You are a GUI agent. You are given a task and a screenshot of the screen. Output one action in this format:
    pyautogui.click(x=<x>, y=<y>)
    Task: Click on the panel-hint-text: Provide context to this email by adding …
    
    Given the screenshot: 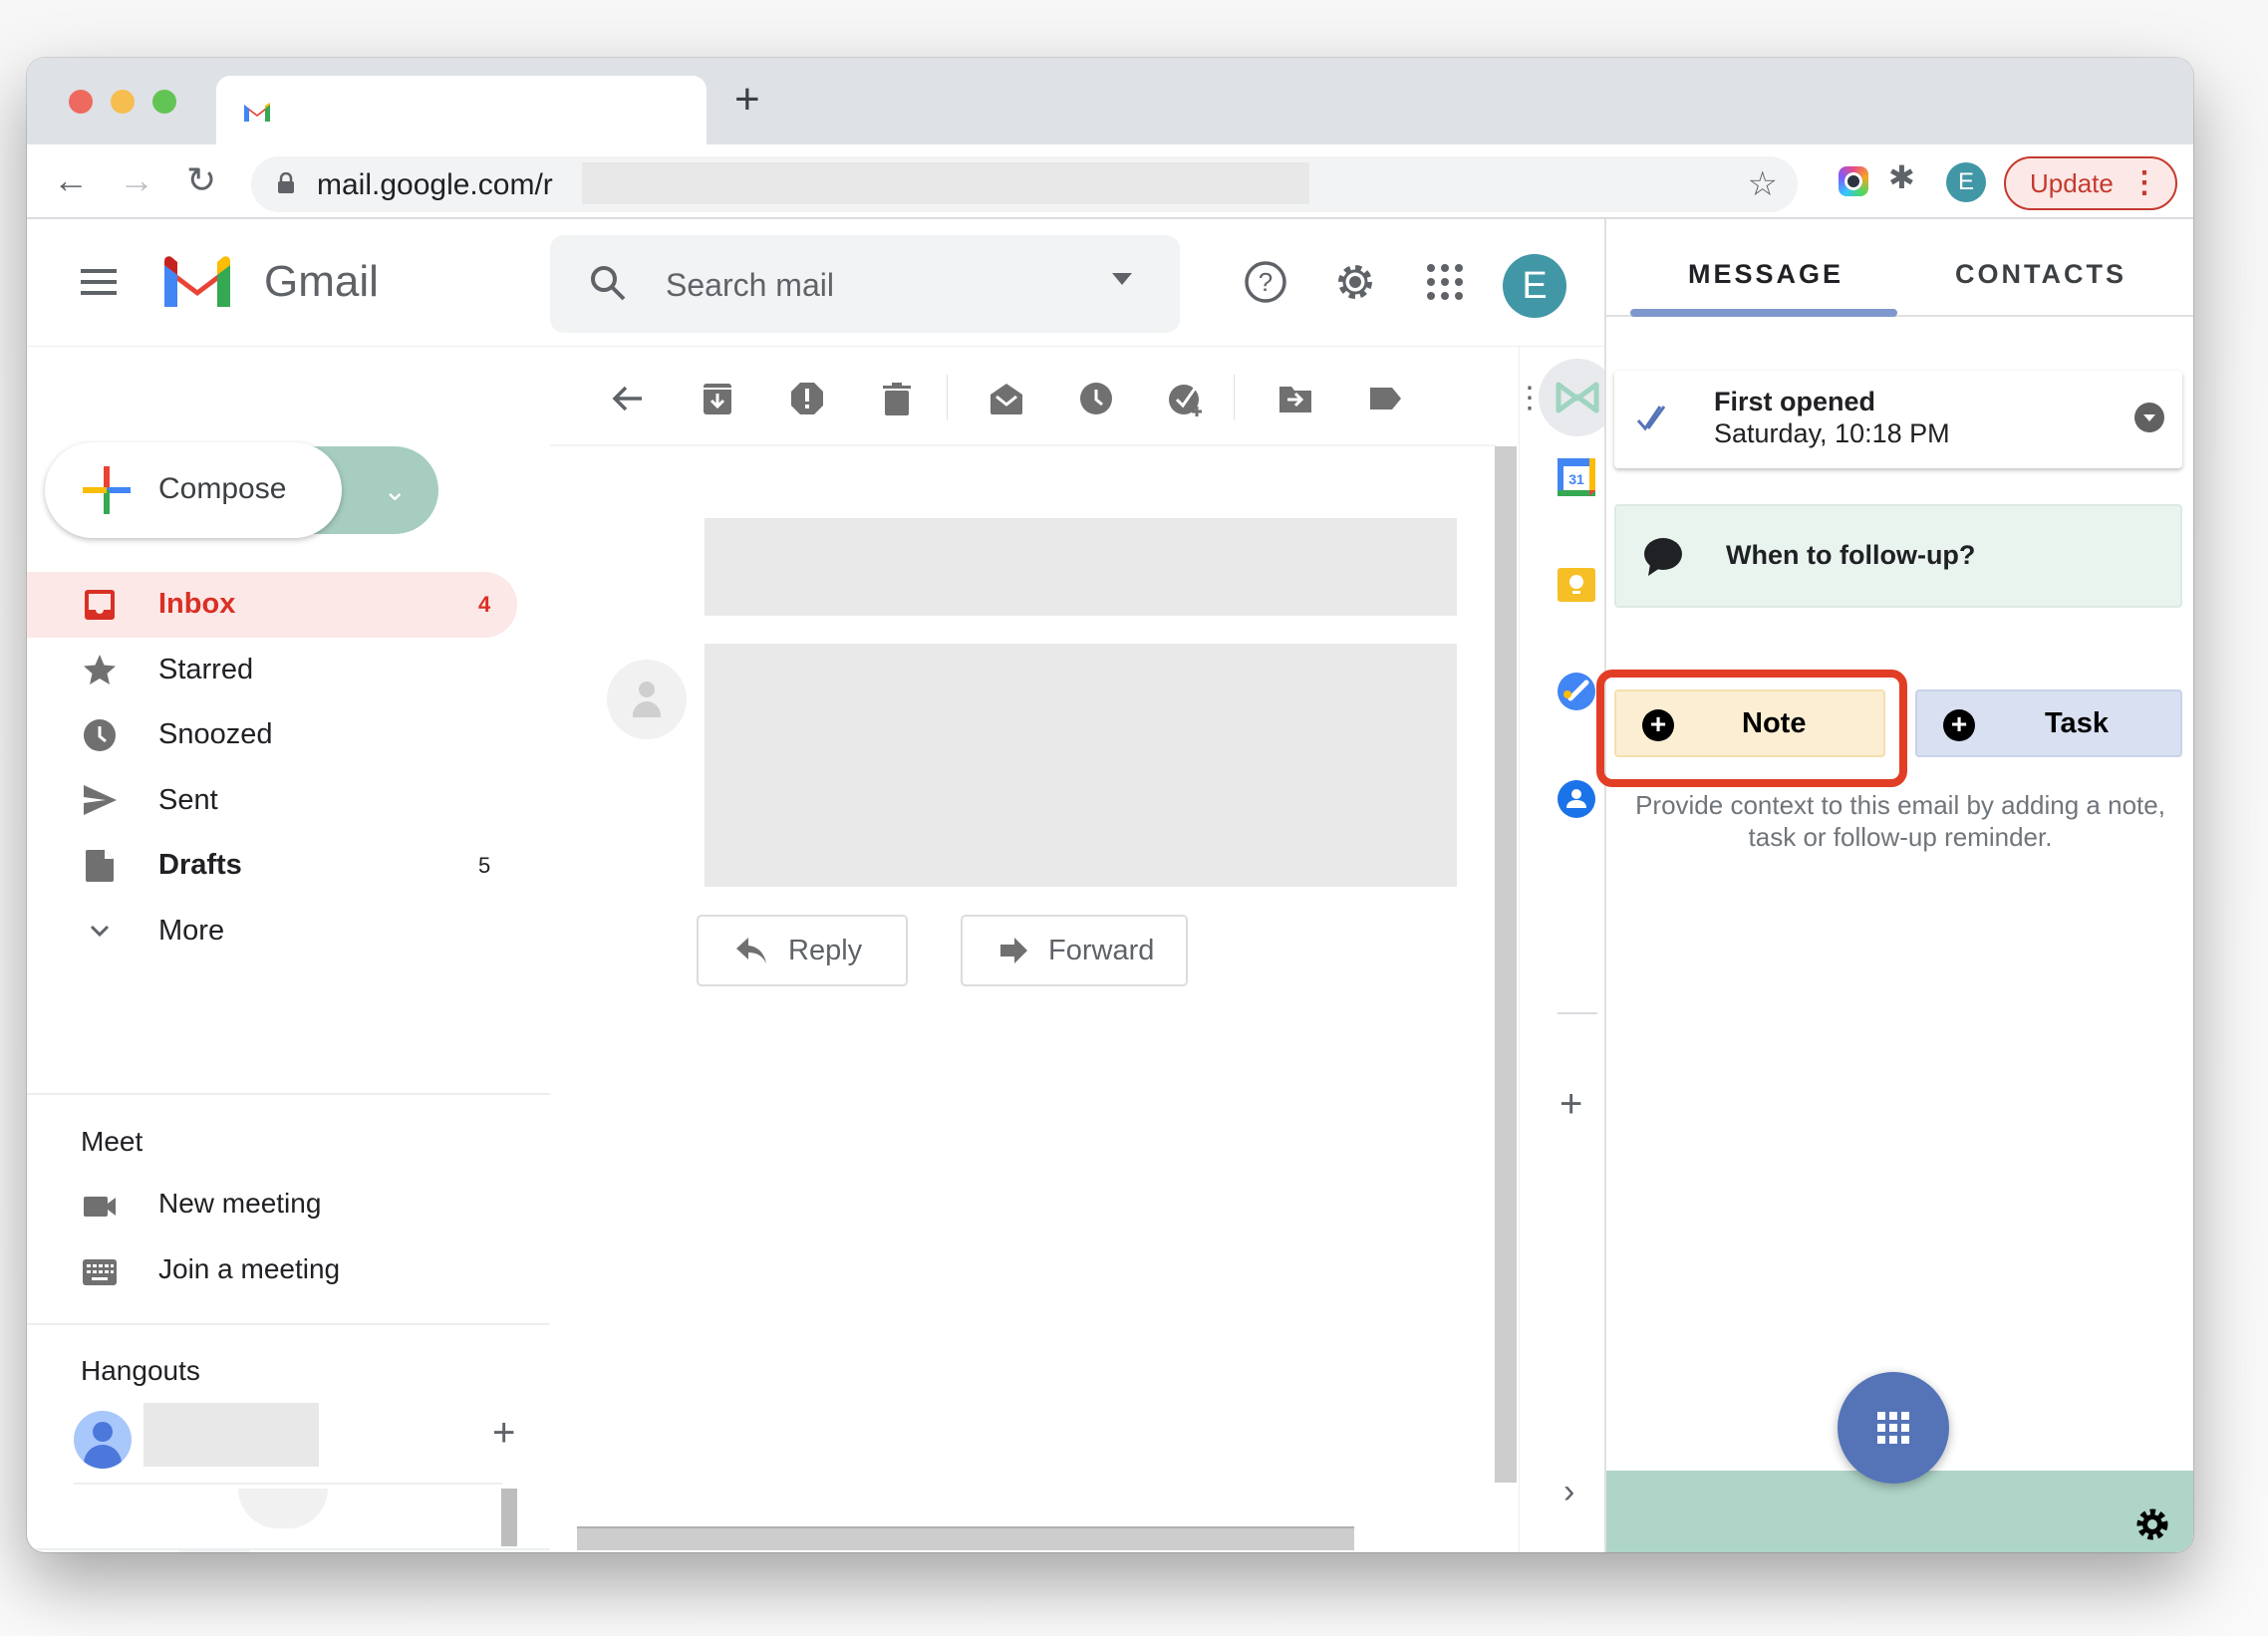 What is the action you would take?
    pyautogui.click(x=1900, y=821)
    